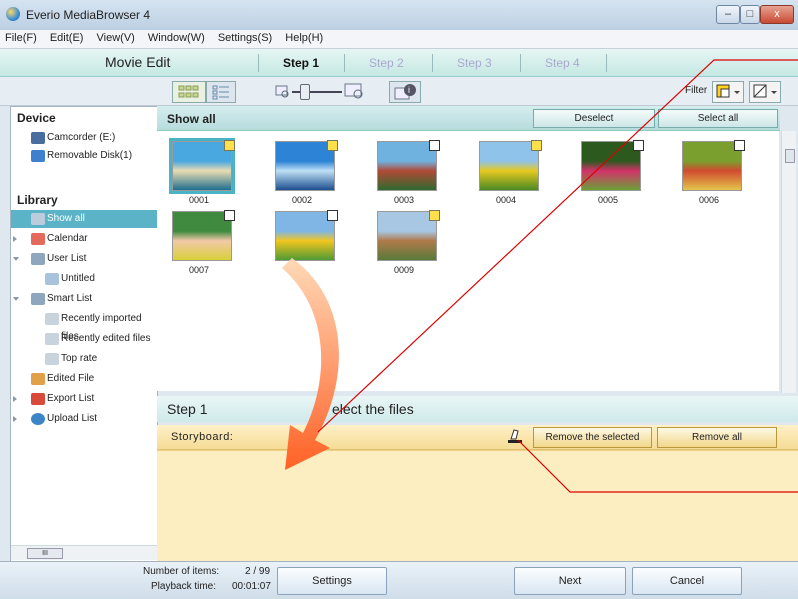  Describe the element at coordinates (477, 505) in the screenshot. I see `storyboard-area` at that location.